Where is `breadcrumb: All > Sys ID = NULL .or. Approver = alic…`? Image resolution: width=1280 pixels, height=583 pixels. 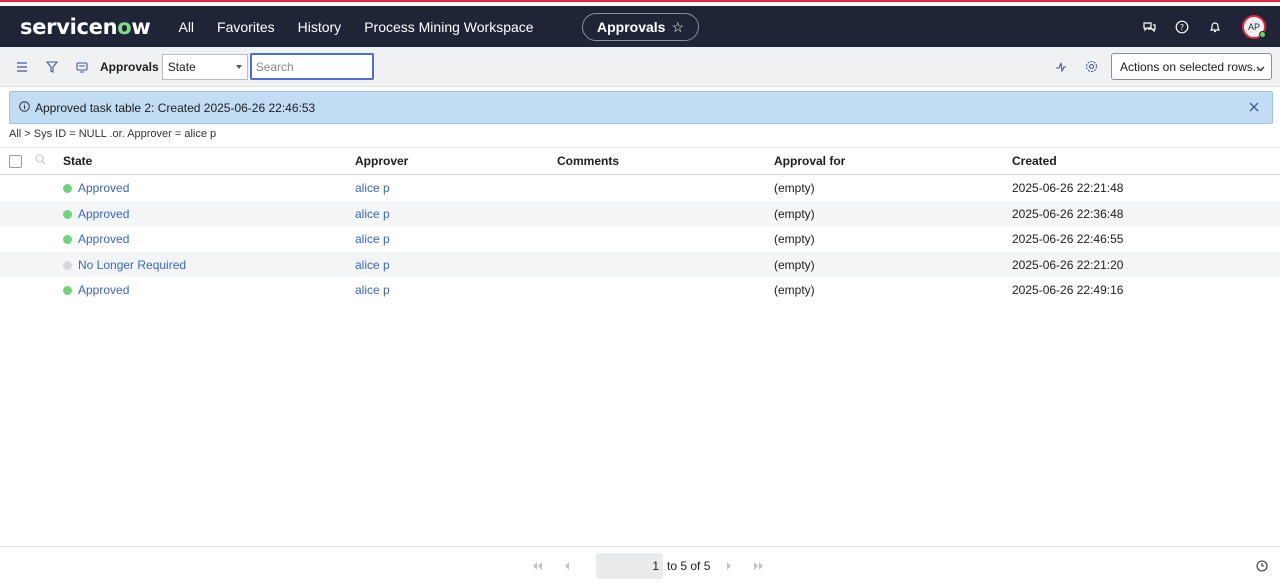 breadcrumb: All > Sys ID = NULL .or. Approver = alic… is located at coordinates (112, 134).